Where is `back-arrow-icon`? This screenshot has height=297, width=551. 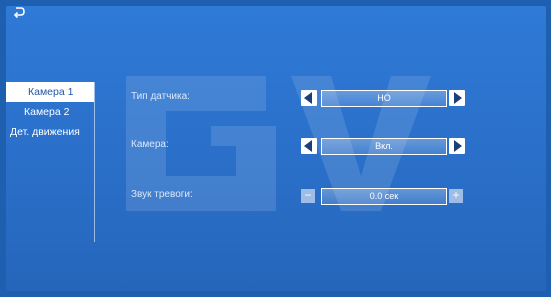 back-arrow-icon is located at coordinates (22, 15).